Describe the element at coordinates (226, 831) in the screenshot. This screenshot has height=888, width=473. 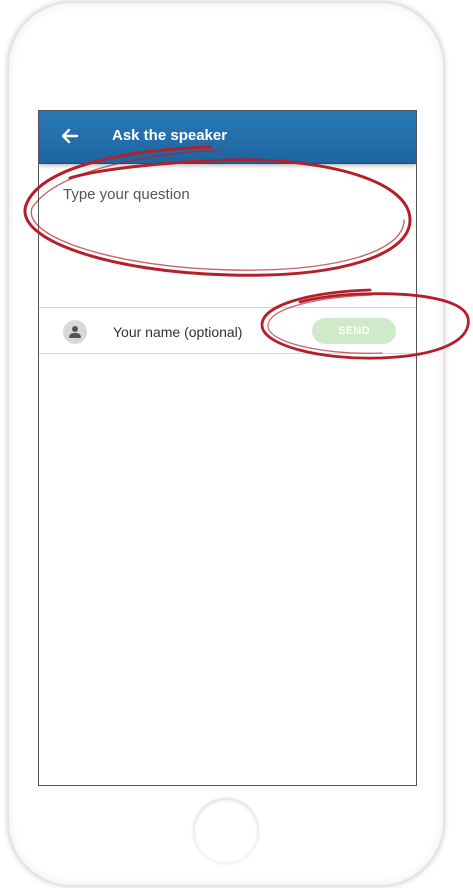
I see `home-button` at that location.